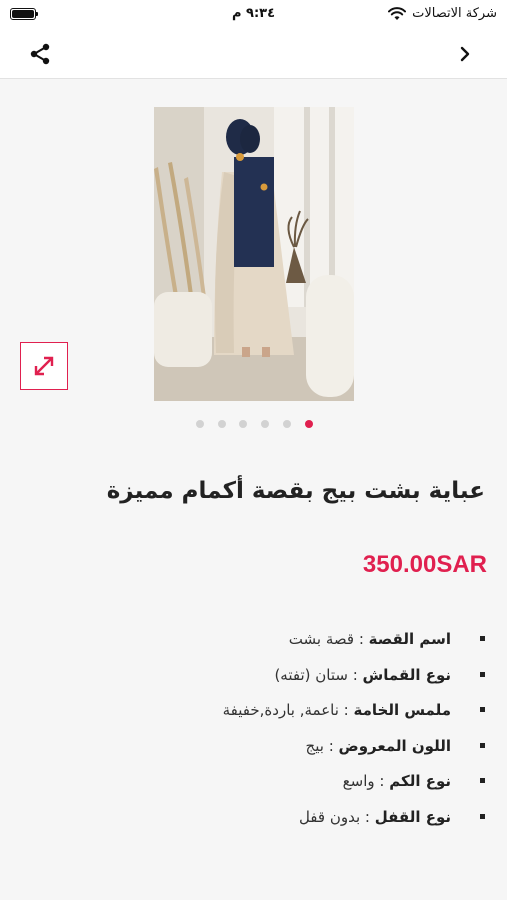  I want to click on detail-label: نوع الكم, so click(420, 781).